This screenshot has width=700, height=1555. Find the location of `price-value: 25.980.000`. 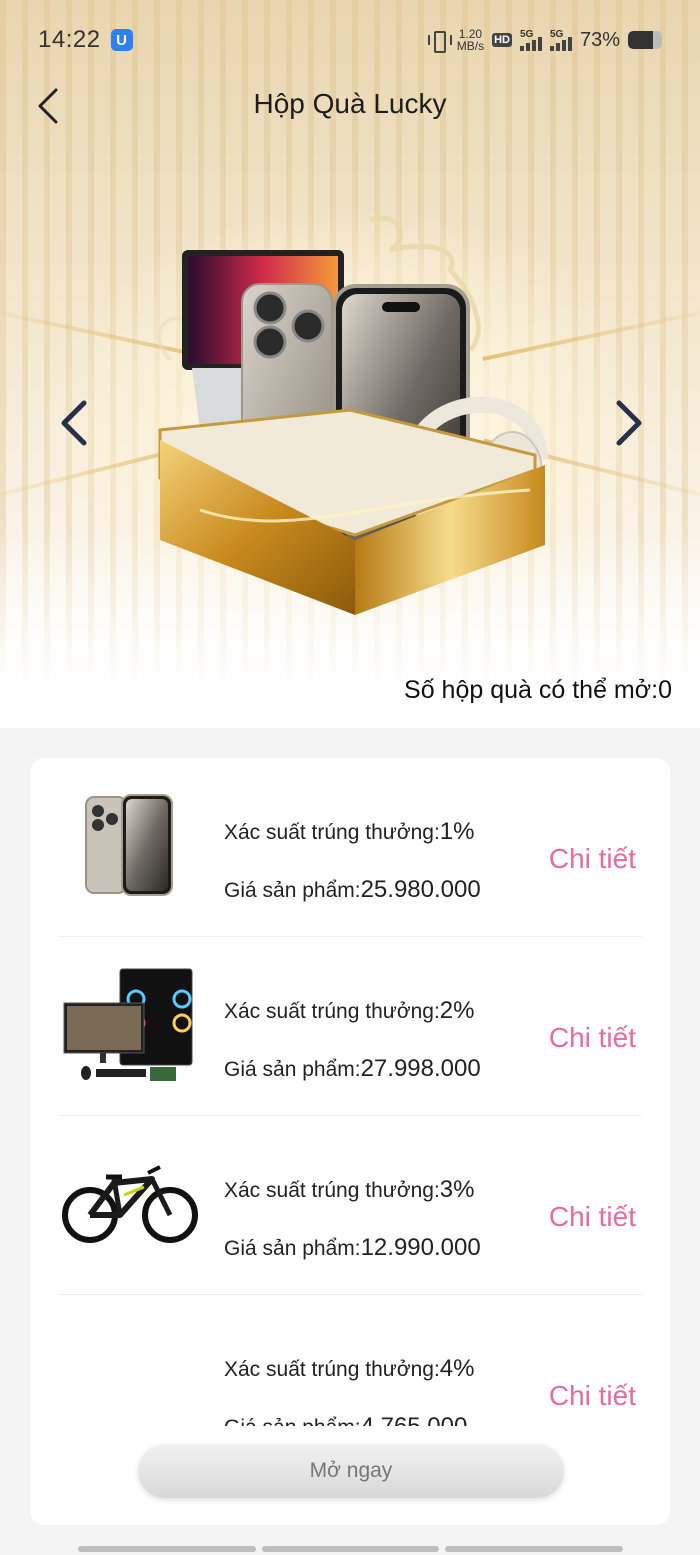

price-value: 25.980.000 is located at coordinates (420, 889).